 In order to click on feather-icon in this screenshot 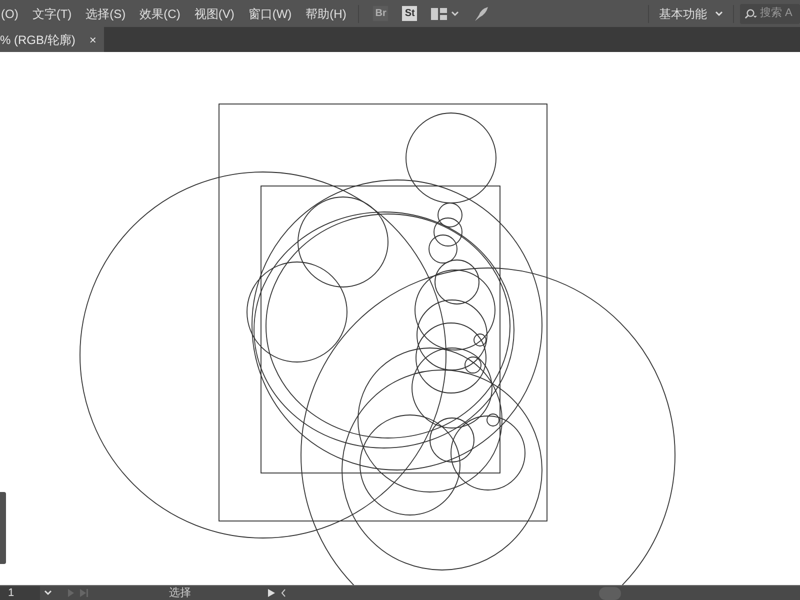, I will do `click(481, 14)`.